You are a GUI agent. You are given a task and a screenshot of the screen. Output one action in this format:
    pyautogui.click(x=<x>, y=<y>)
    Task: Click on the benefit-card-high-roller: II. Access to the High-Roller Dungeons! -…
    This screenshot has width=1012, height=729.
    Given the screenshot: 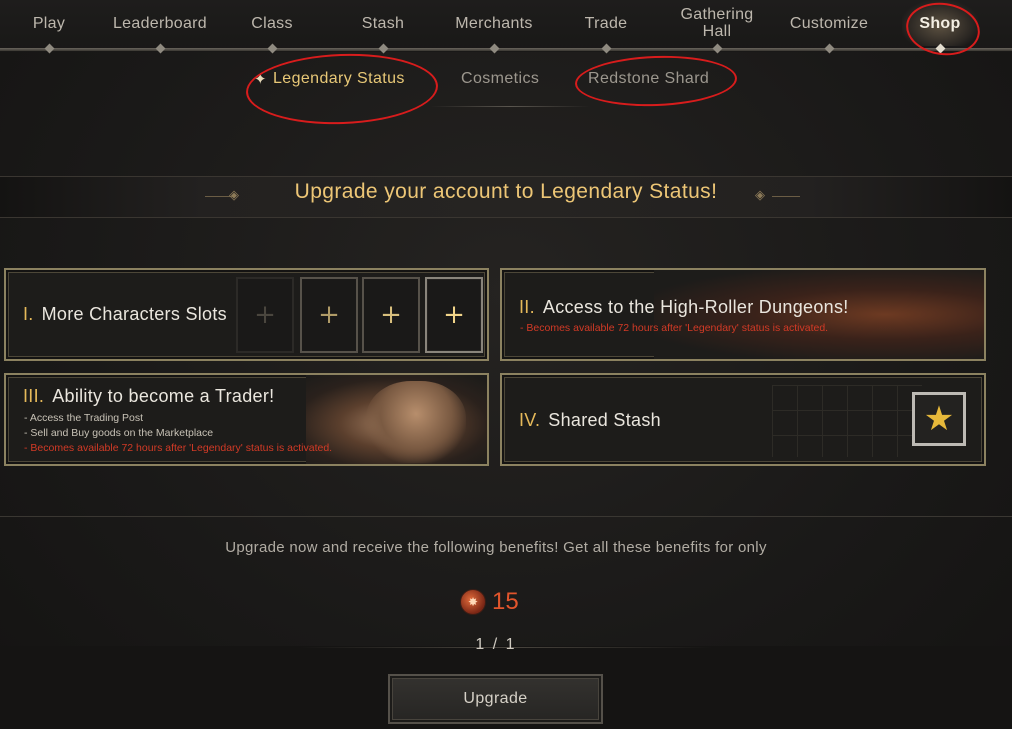 What is the action you would take?
    pyautogui.click(x=743, y=314)
    